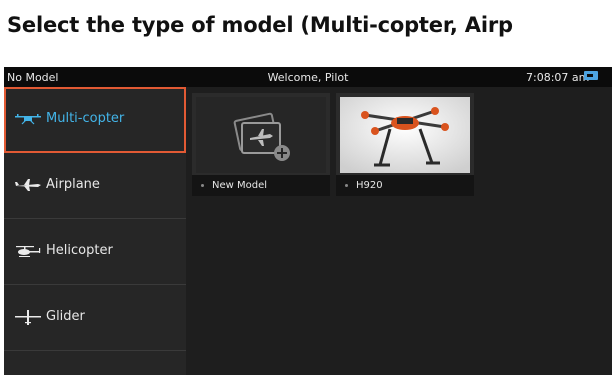 Image resolution: width=612 pixels, height=375 pixels. I want to click on model-tile-new-model: New Model, so click(261, 144).